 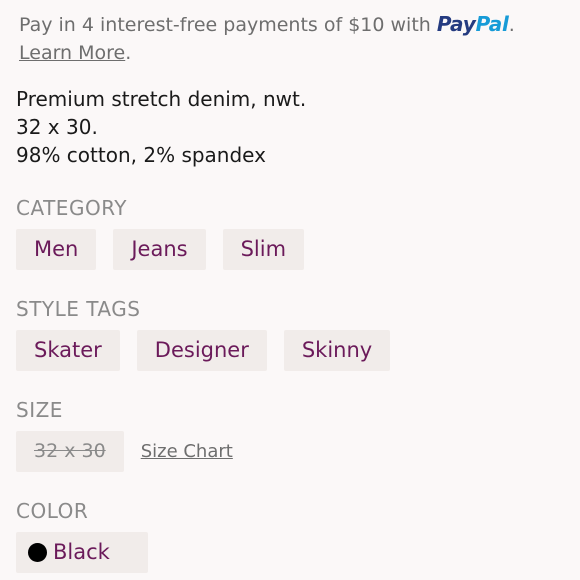 I want to click on style-tag-skinny: Skinny, so click(x=337, y=350).